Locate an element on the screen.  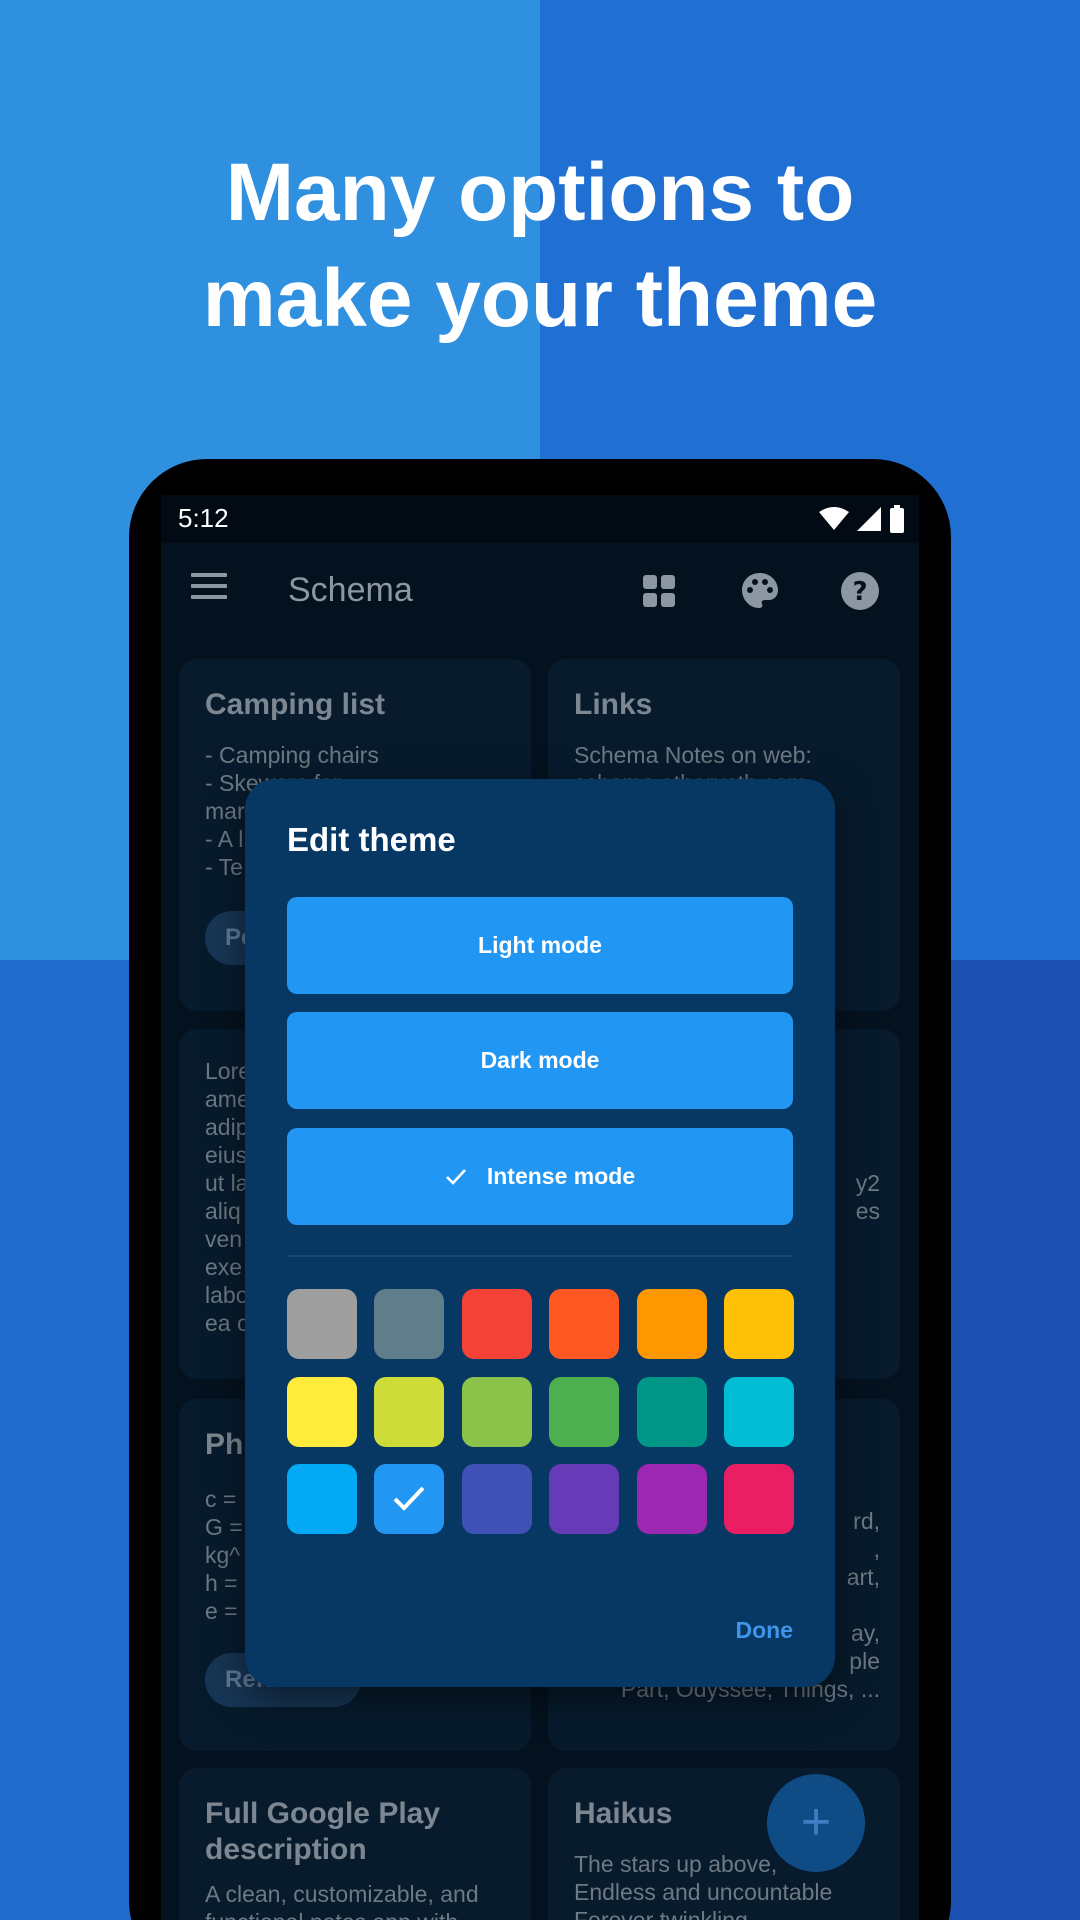
app-bar: Schema ? is located at coordinates (540, 593).